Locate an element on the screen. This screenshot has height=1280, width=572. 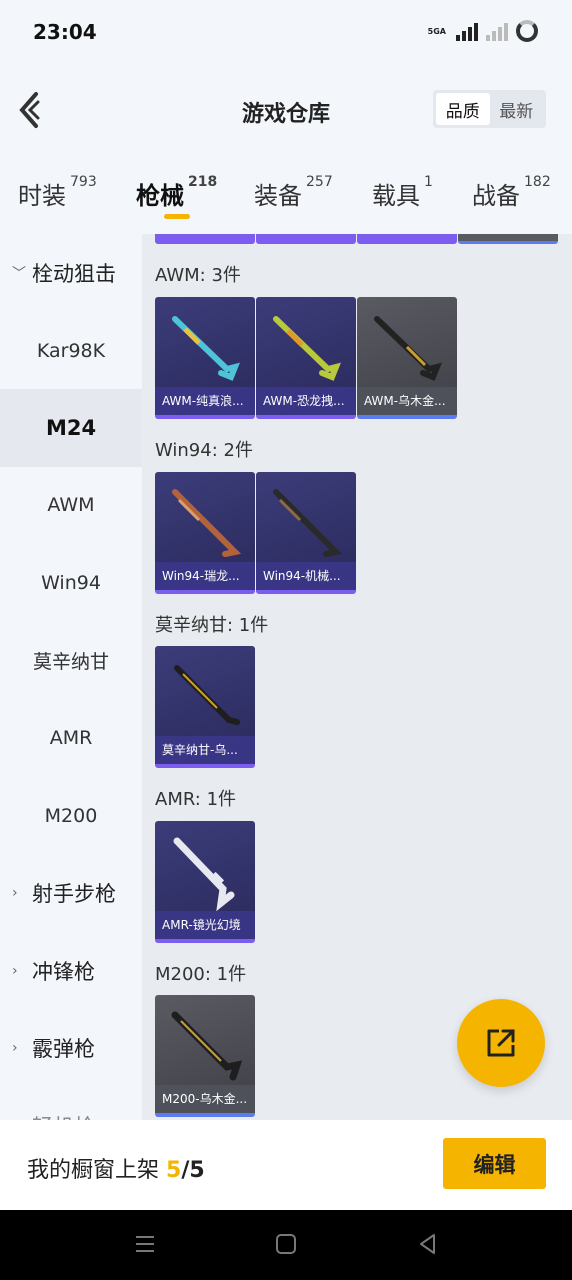
sidebar-group-label: 栓动狙击 is located at coordinates (74, 274).